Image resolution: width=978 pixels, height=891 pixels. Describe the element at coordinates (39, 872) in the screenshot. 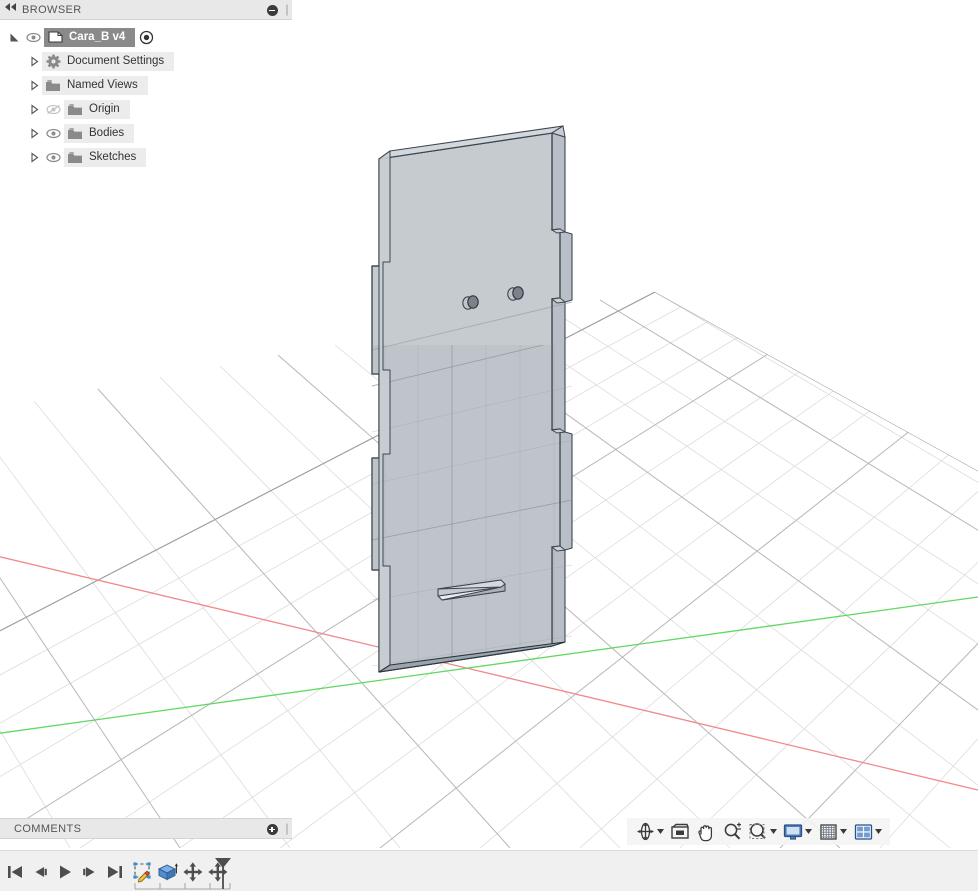

I see `step-back-icon` at that location.